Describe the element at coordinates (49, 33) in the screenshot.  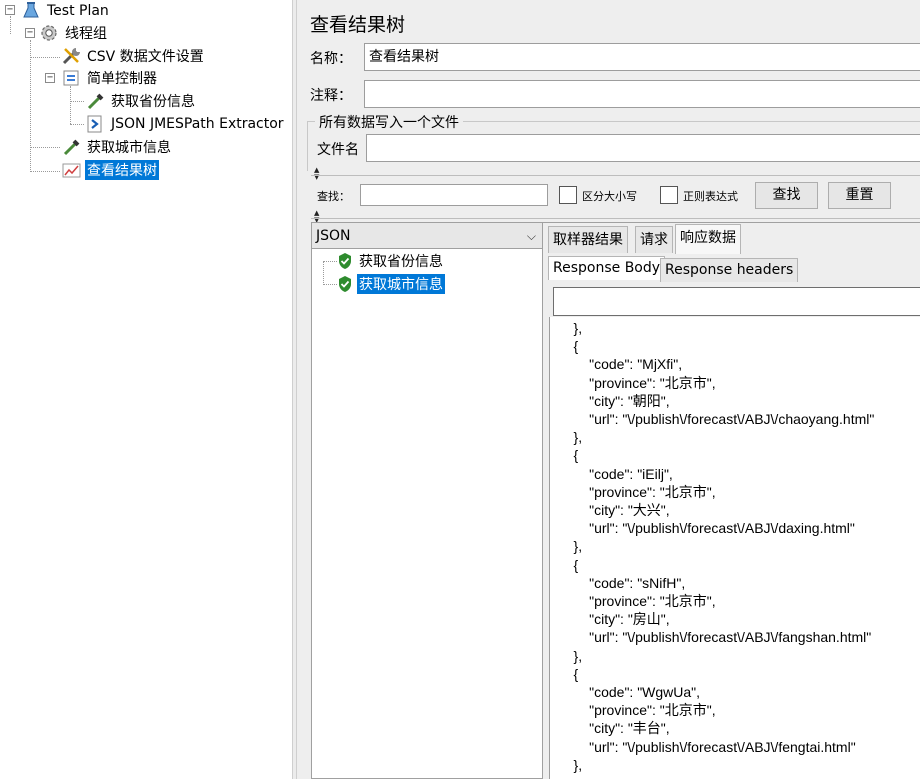
I see `gear-icon` at that location.